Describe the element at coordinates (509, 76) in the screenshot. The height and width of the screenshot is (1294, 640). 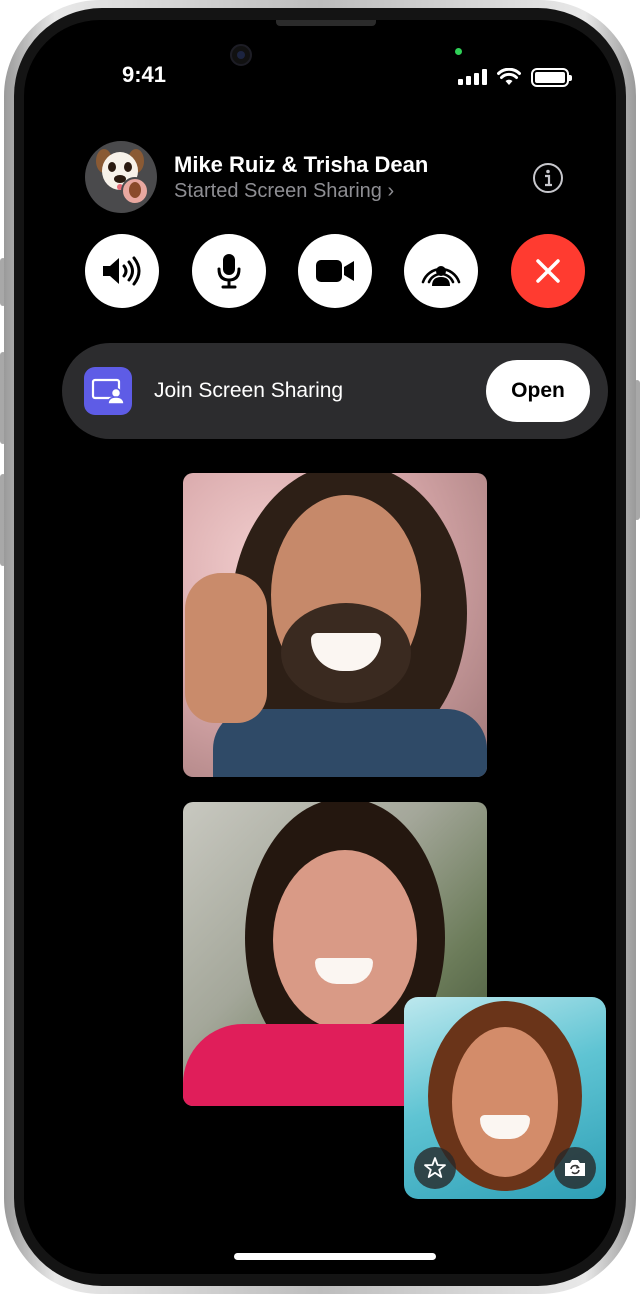
I see `wifi-icon` at that location.